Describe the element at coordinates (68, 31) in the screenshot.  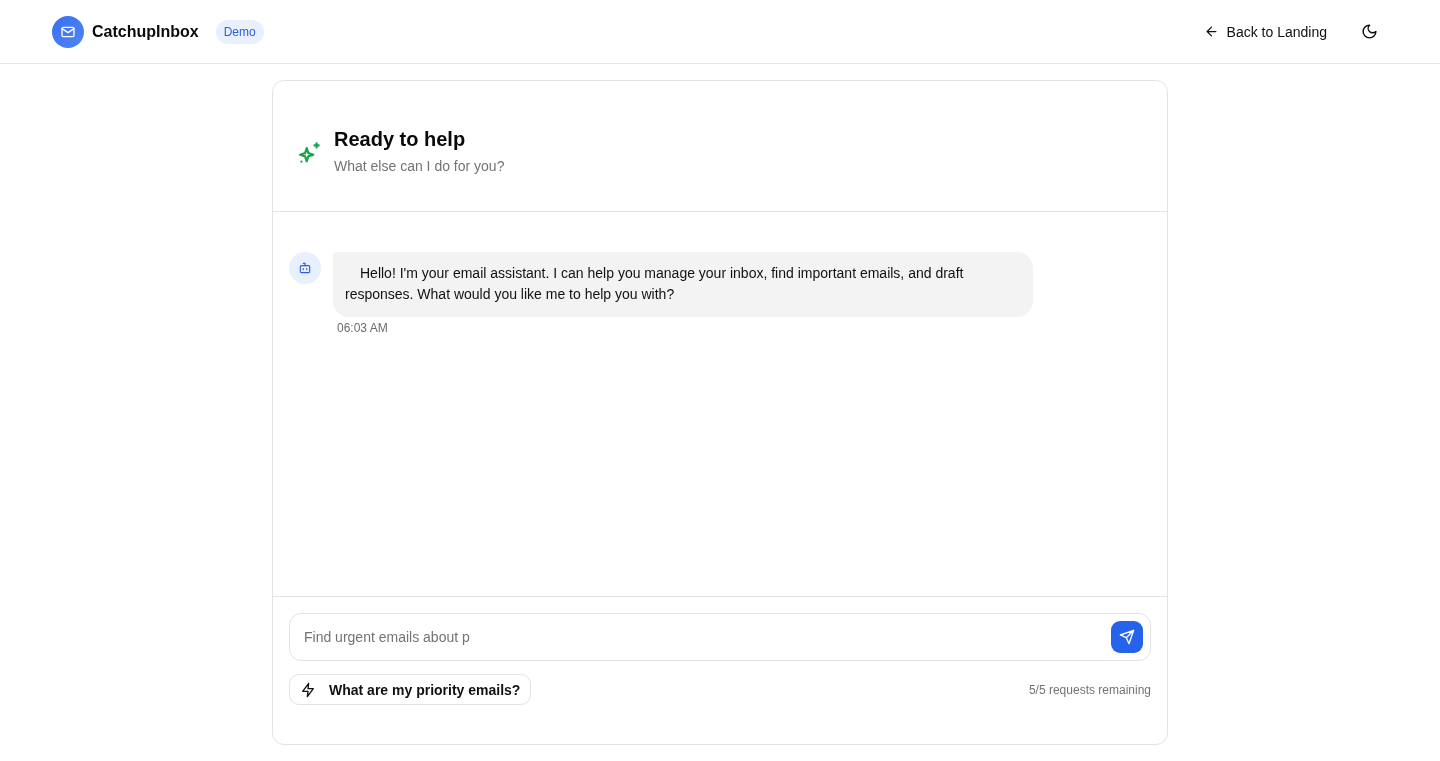
I see `logo-icon` at that location.